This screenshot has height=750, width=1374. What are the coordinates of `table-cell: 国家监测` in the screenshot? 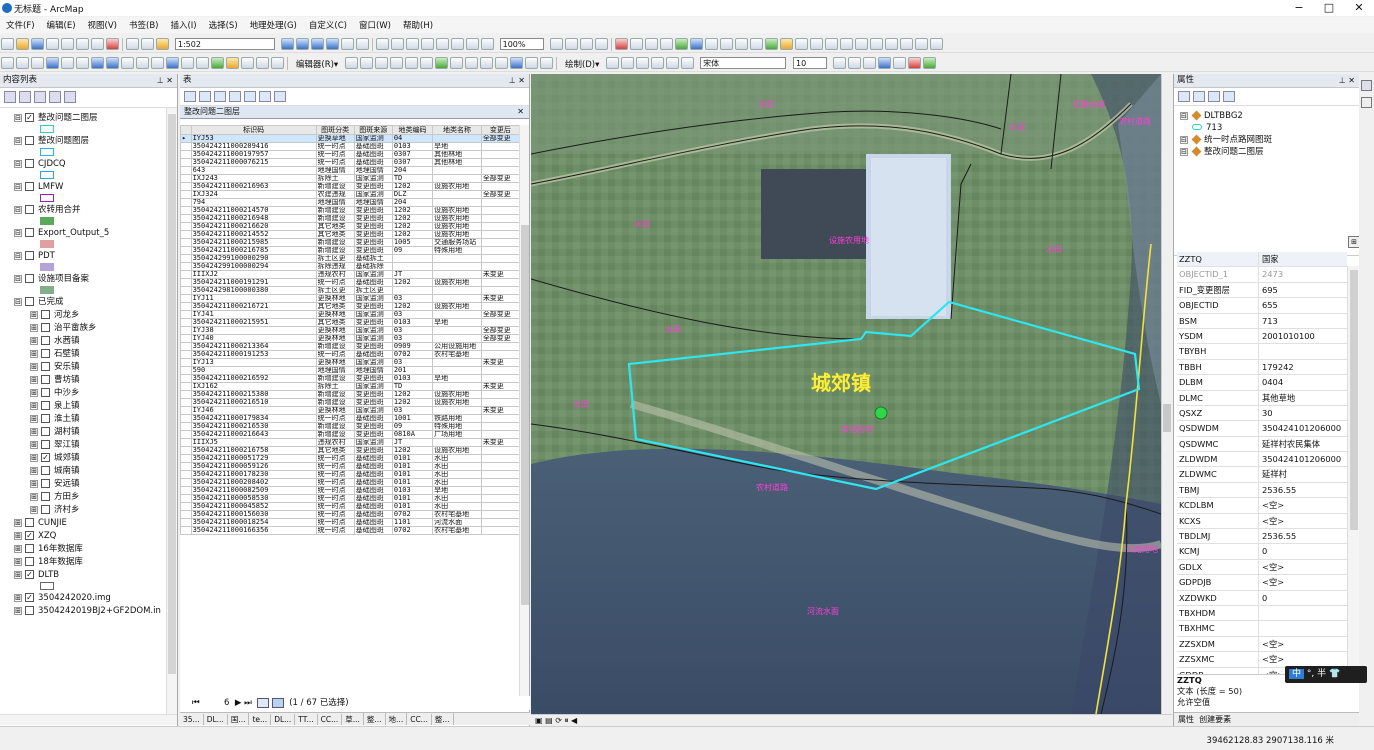 It's located at (373, 314).